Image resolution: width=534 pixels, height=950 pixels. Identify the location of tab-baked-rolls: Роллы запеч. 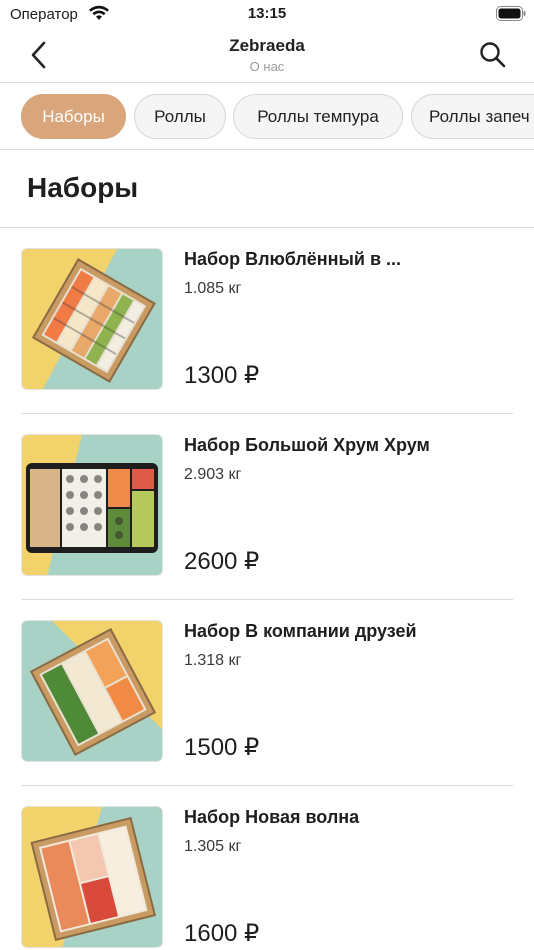
(472, 116).